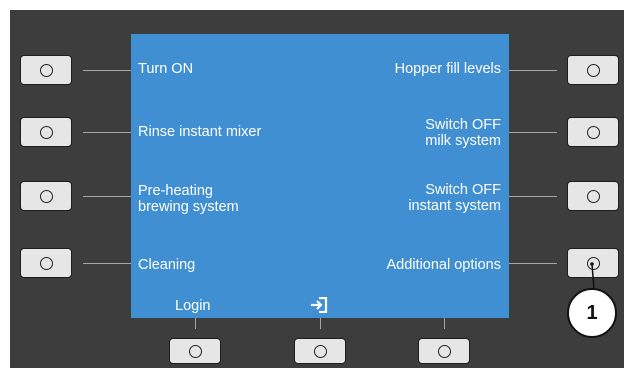 The image size is (634, 376). I want to click on menu-switch-off-instant-system: Switch OFF instant system, so click(454, 198).